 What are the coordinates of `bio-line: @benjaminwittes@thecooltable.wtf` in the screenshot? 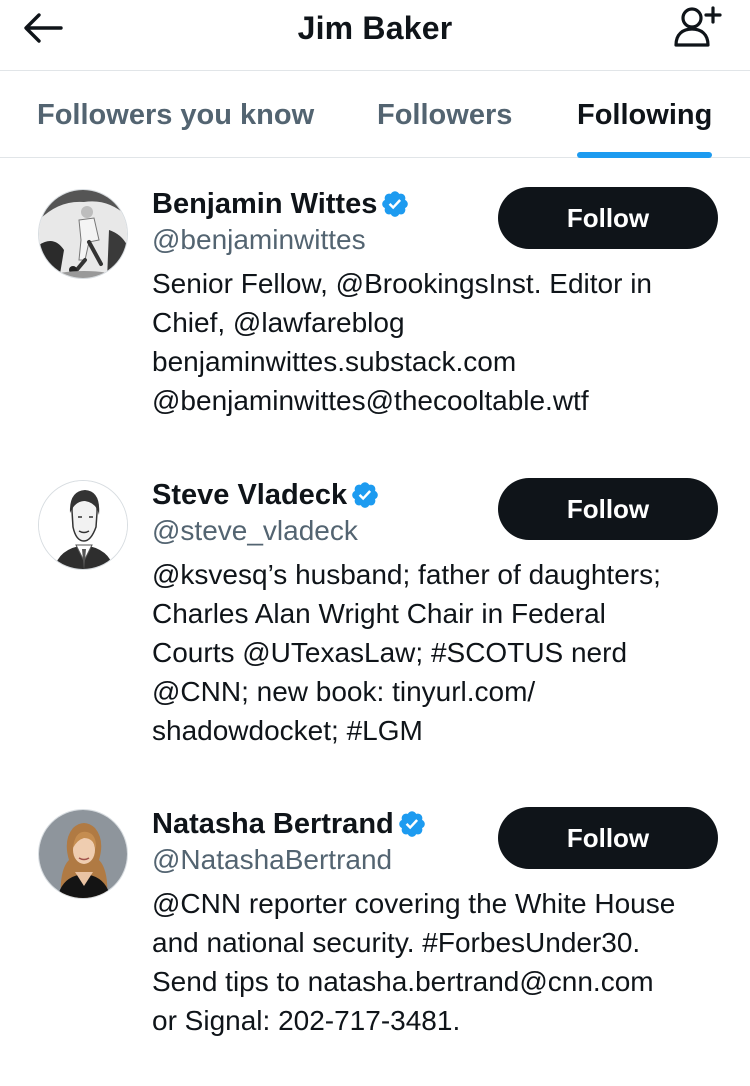 It's located at (370, 400).